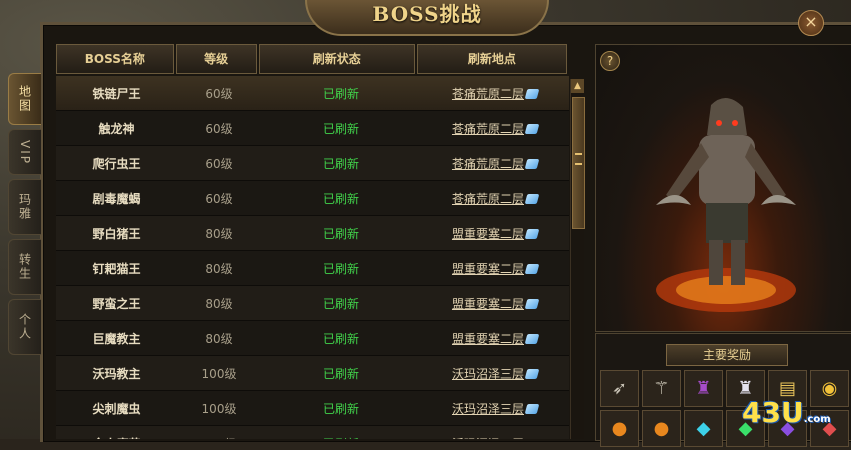  Describe the element at coordinates (116, 93) in the screenshot. I see `boss-name: 铁链尸王` at that location.